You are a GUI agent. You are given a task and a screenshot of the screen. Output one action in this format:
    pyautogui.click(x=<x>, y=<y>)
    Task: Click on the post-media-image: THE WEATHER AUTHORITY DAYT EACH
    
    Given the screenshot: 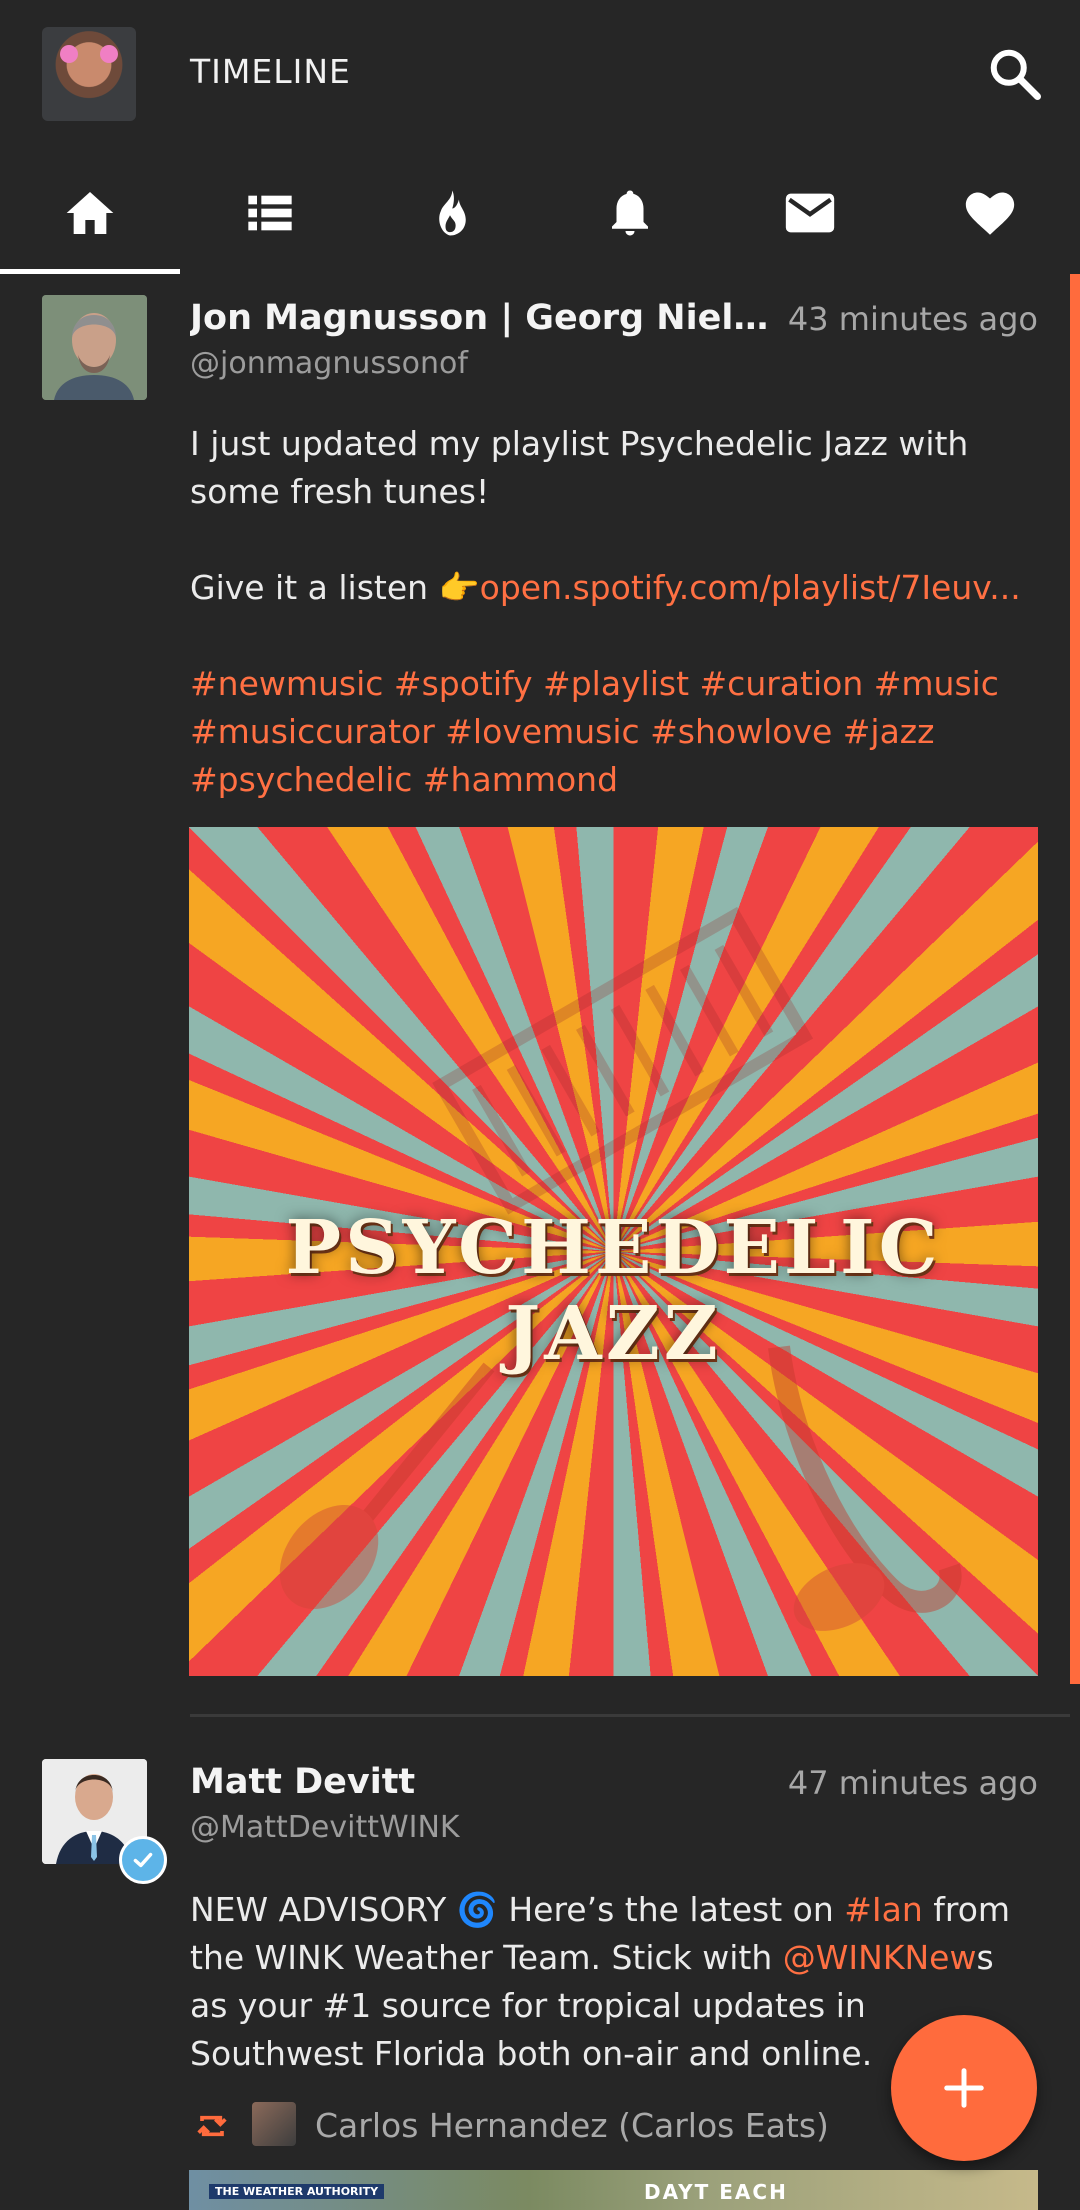 What is the action you would take?
    pyautogui.click(x=613, y=2190)
    